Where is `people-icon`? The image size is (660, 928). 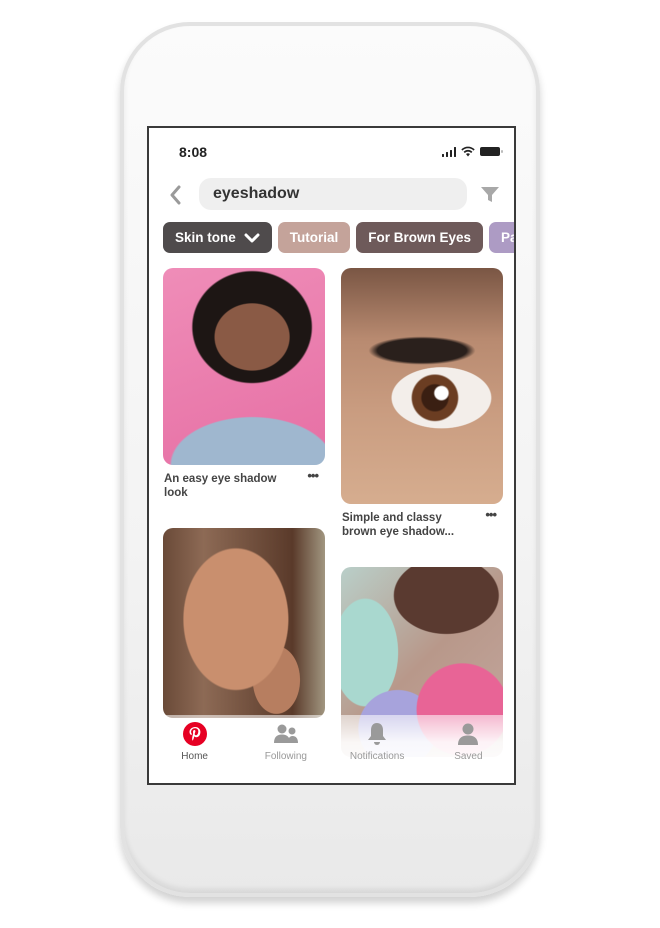 people-icon is located at coordinates (286, 734).